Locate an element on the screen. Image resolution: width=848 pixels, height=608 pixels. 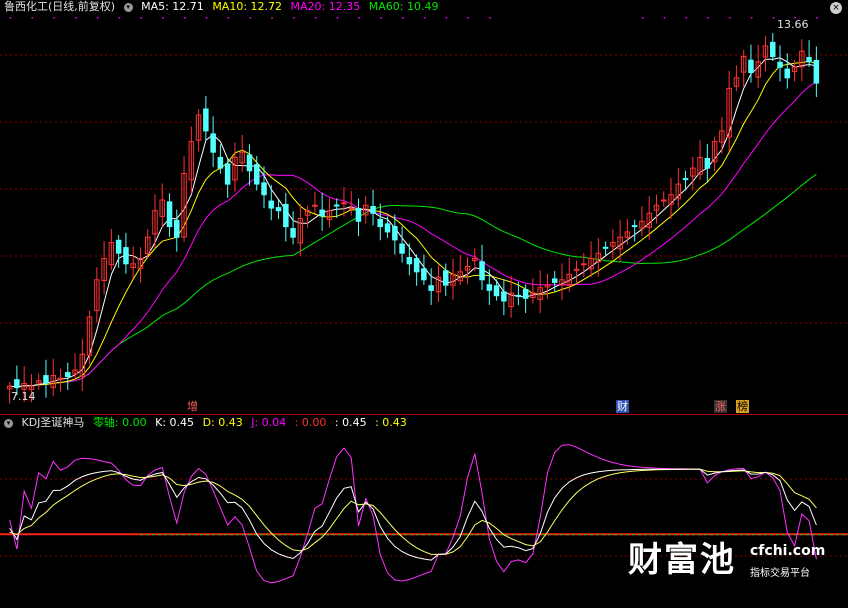
zero-axis-label: 零轴: 0.00 is located at coordinates (119, 422).